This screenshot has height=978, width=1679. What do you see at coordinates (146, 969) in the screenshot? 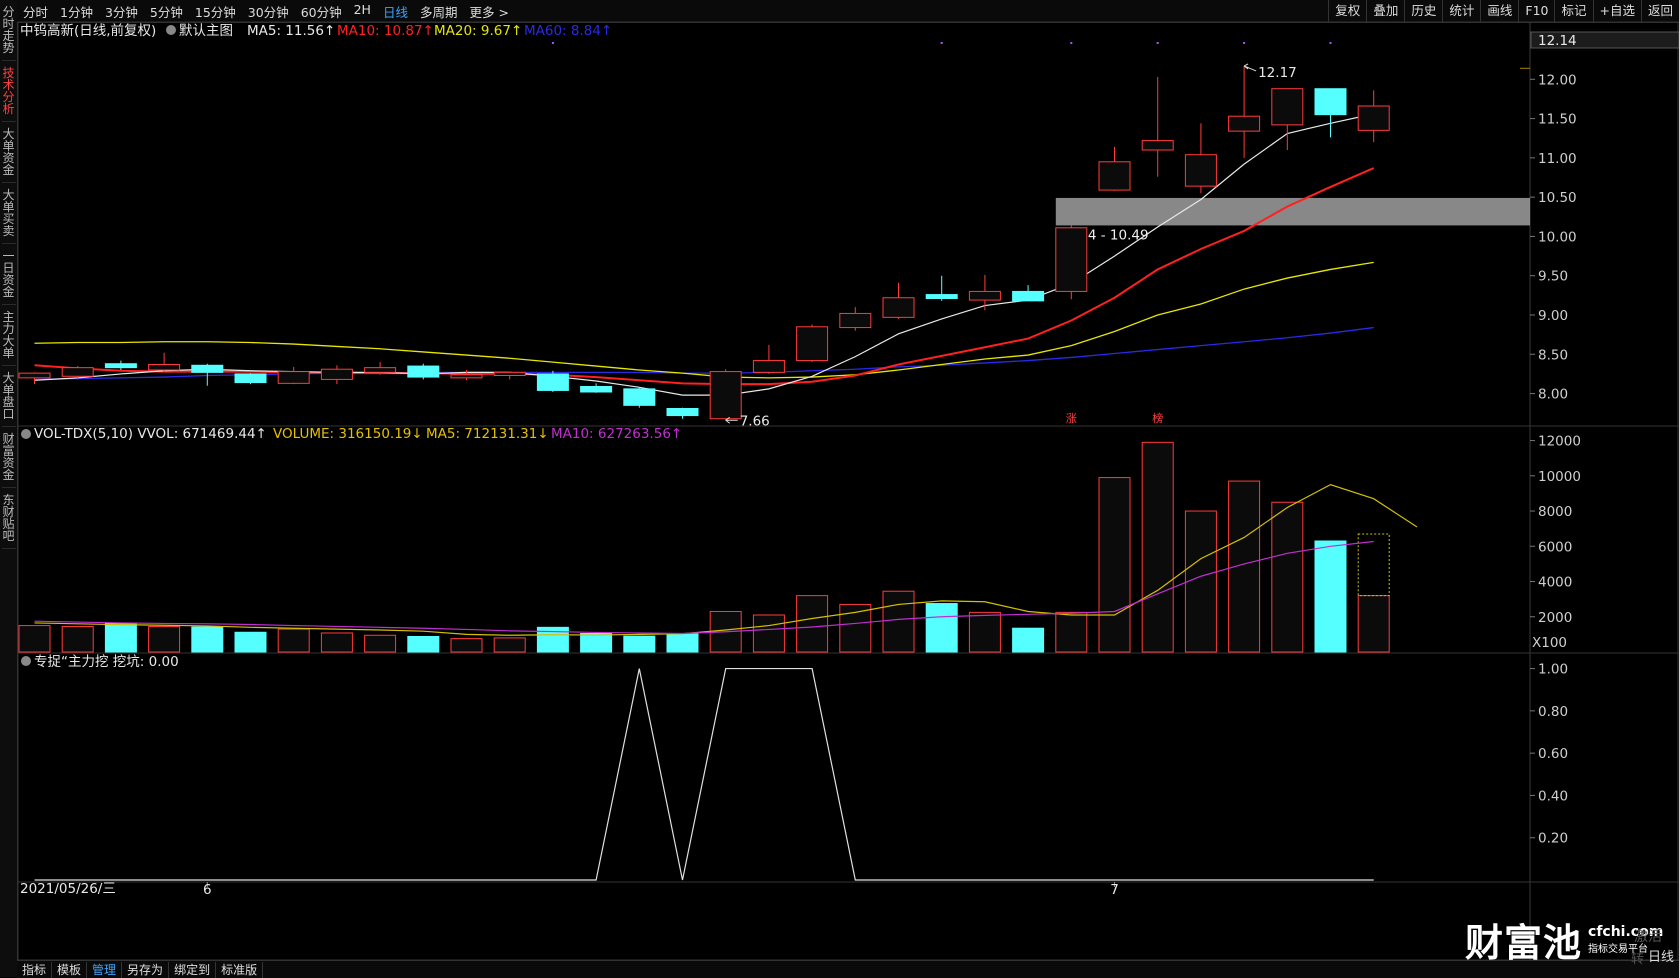
I see `bottom-tab-3: 另存为` at bounding box center [146, 969].